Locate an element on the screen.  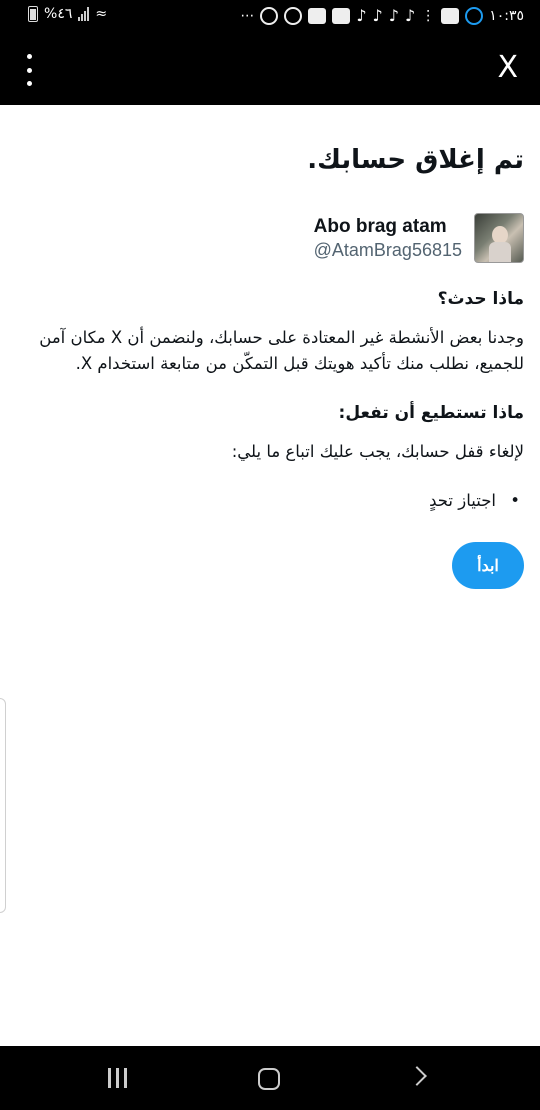
more-notifications-icon: ⋯ is located at coordinates (247, 15).